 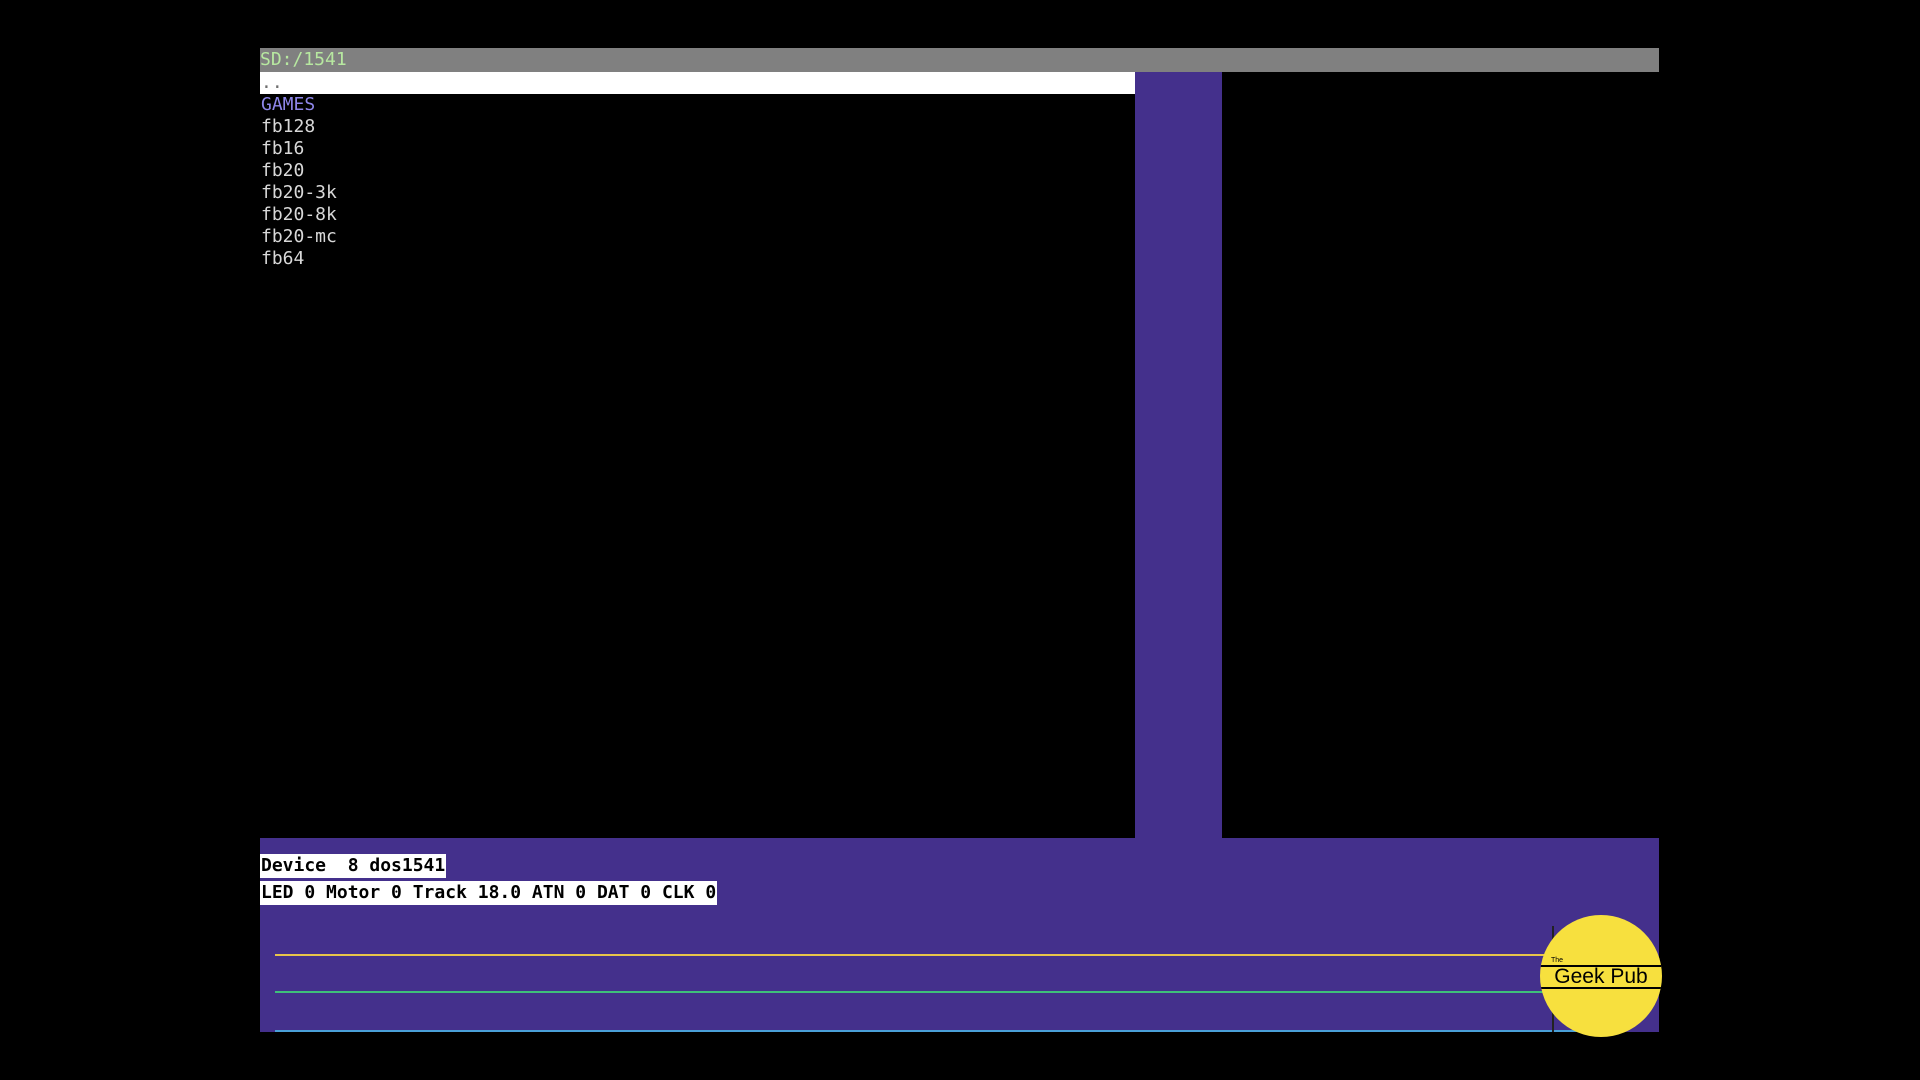 I want to click on file-entry: fb20-mc, so click(x=697, y=237).